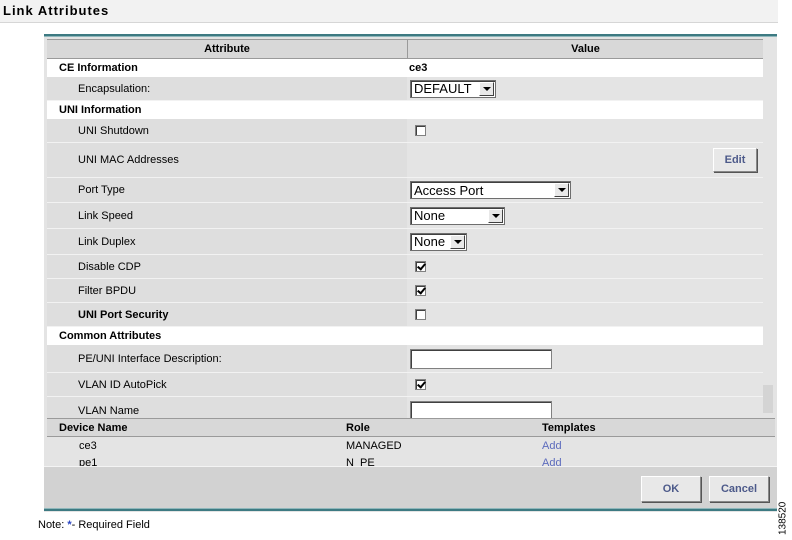 This screenshot has height=540, width=792. Describe the element at coordinates (405, 160) in the screenshot. I see `row-uni-mac-addresses: UNI MAC Addresses Edit` at that location.